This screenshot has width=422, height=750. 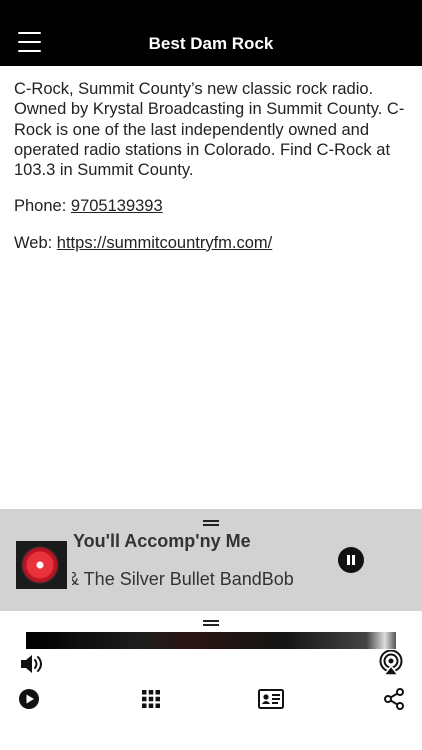 What do you see at coordinates (271, 699) in the screenshot?
I see `contact-card-icon` at bounding box center [271, 699].